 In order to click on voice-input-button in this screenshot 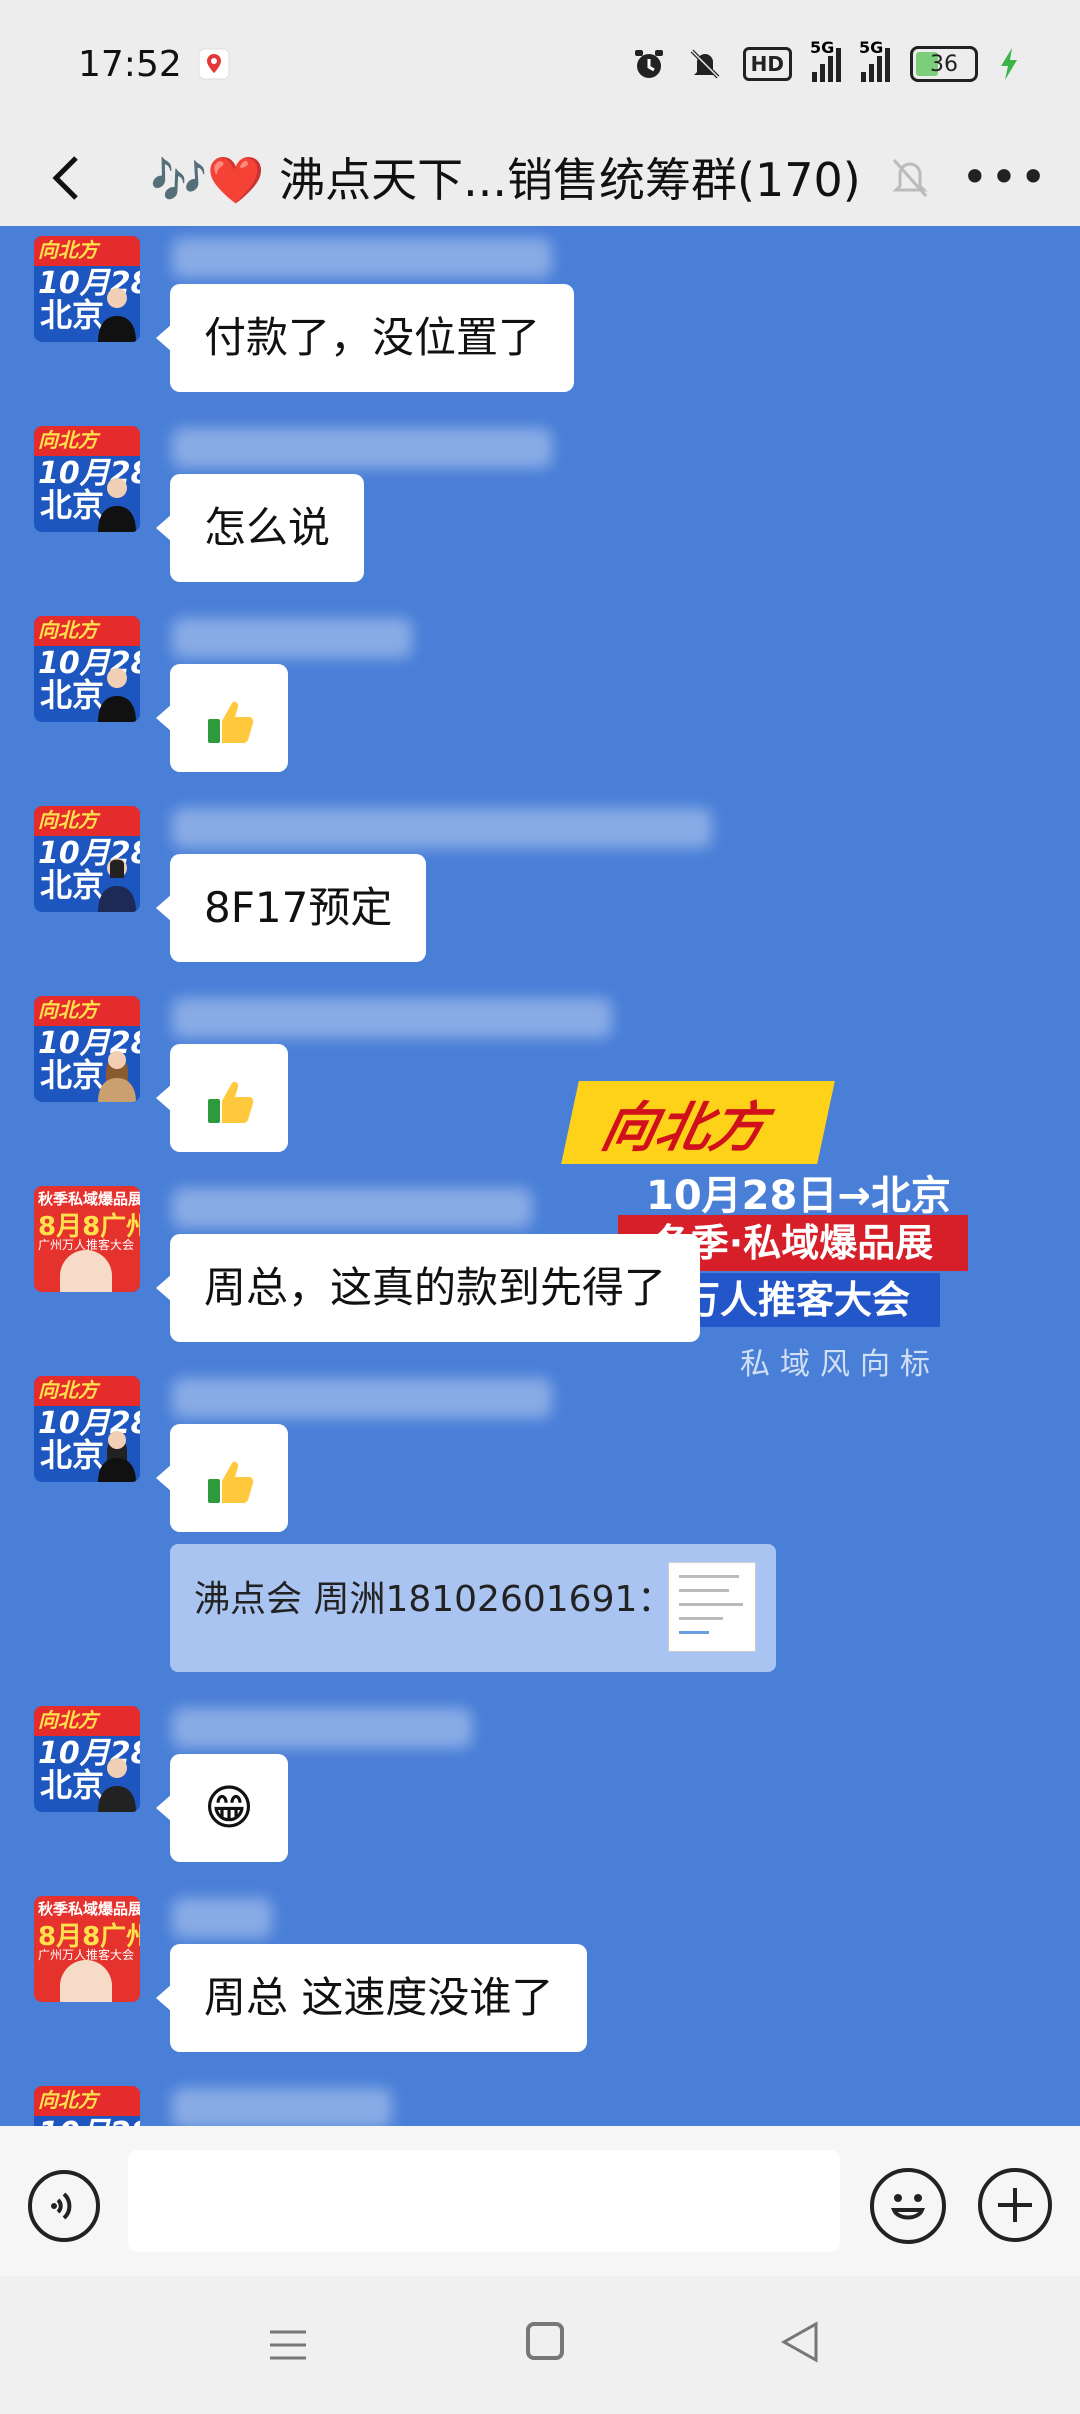, I will do `click(64, 2206)`.